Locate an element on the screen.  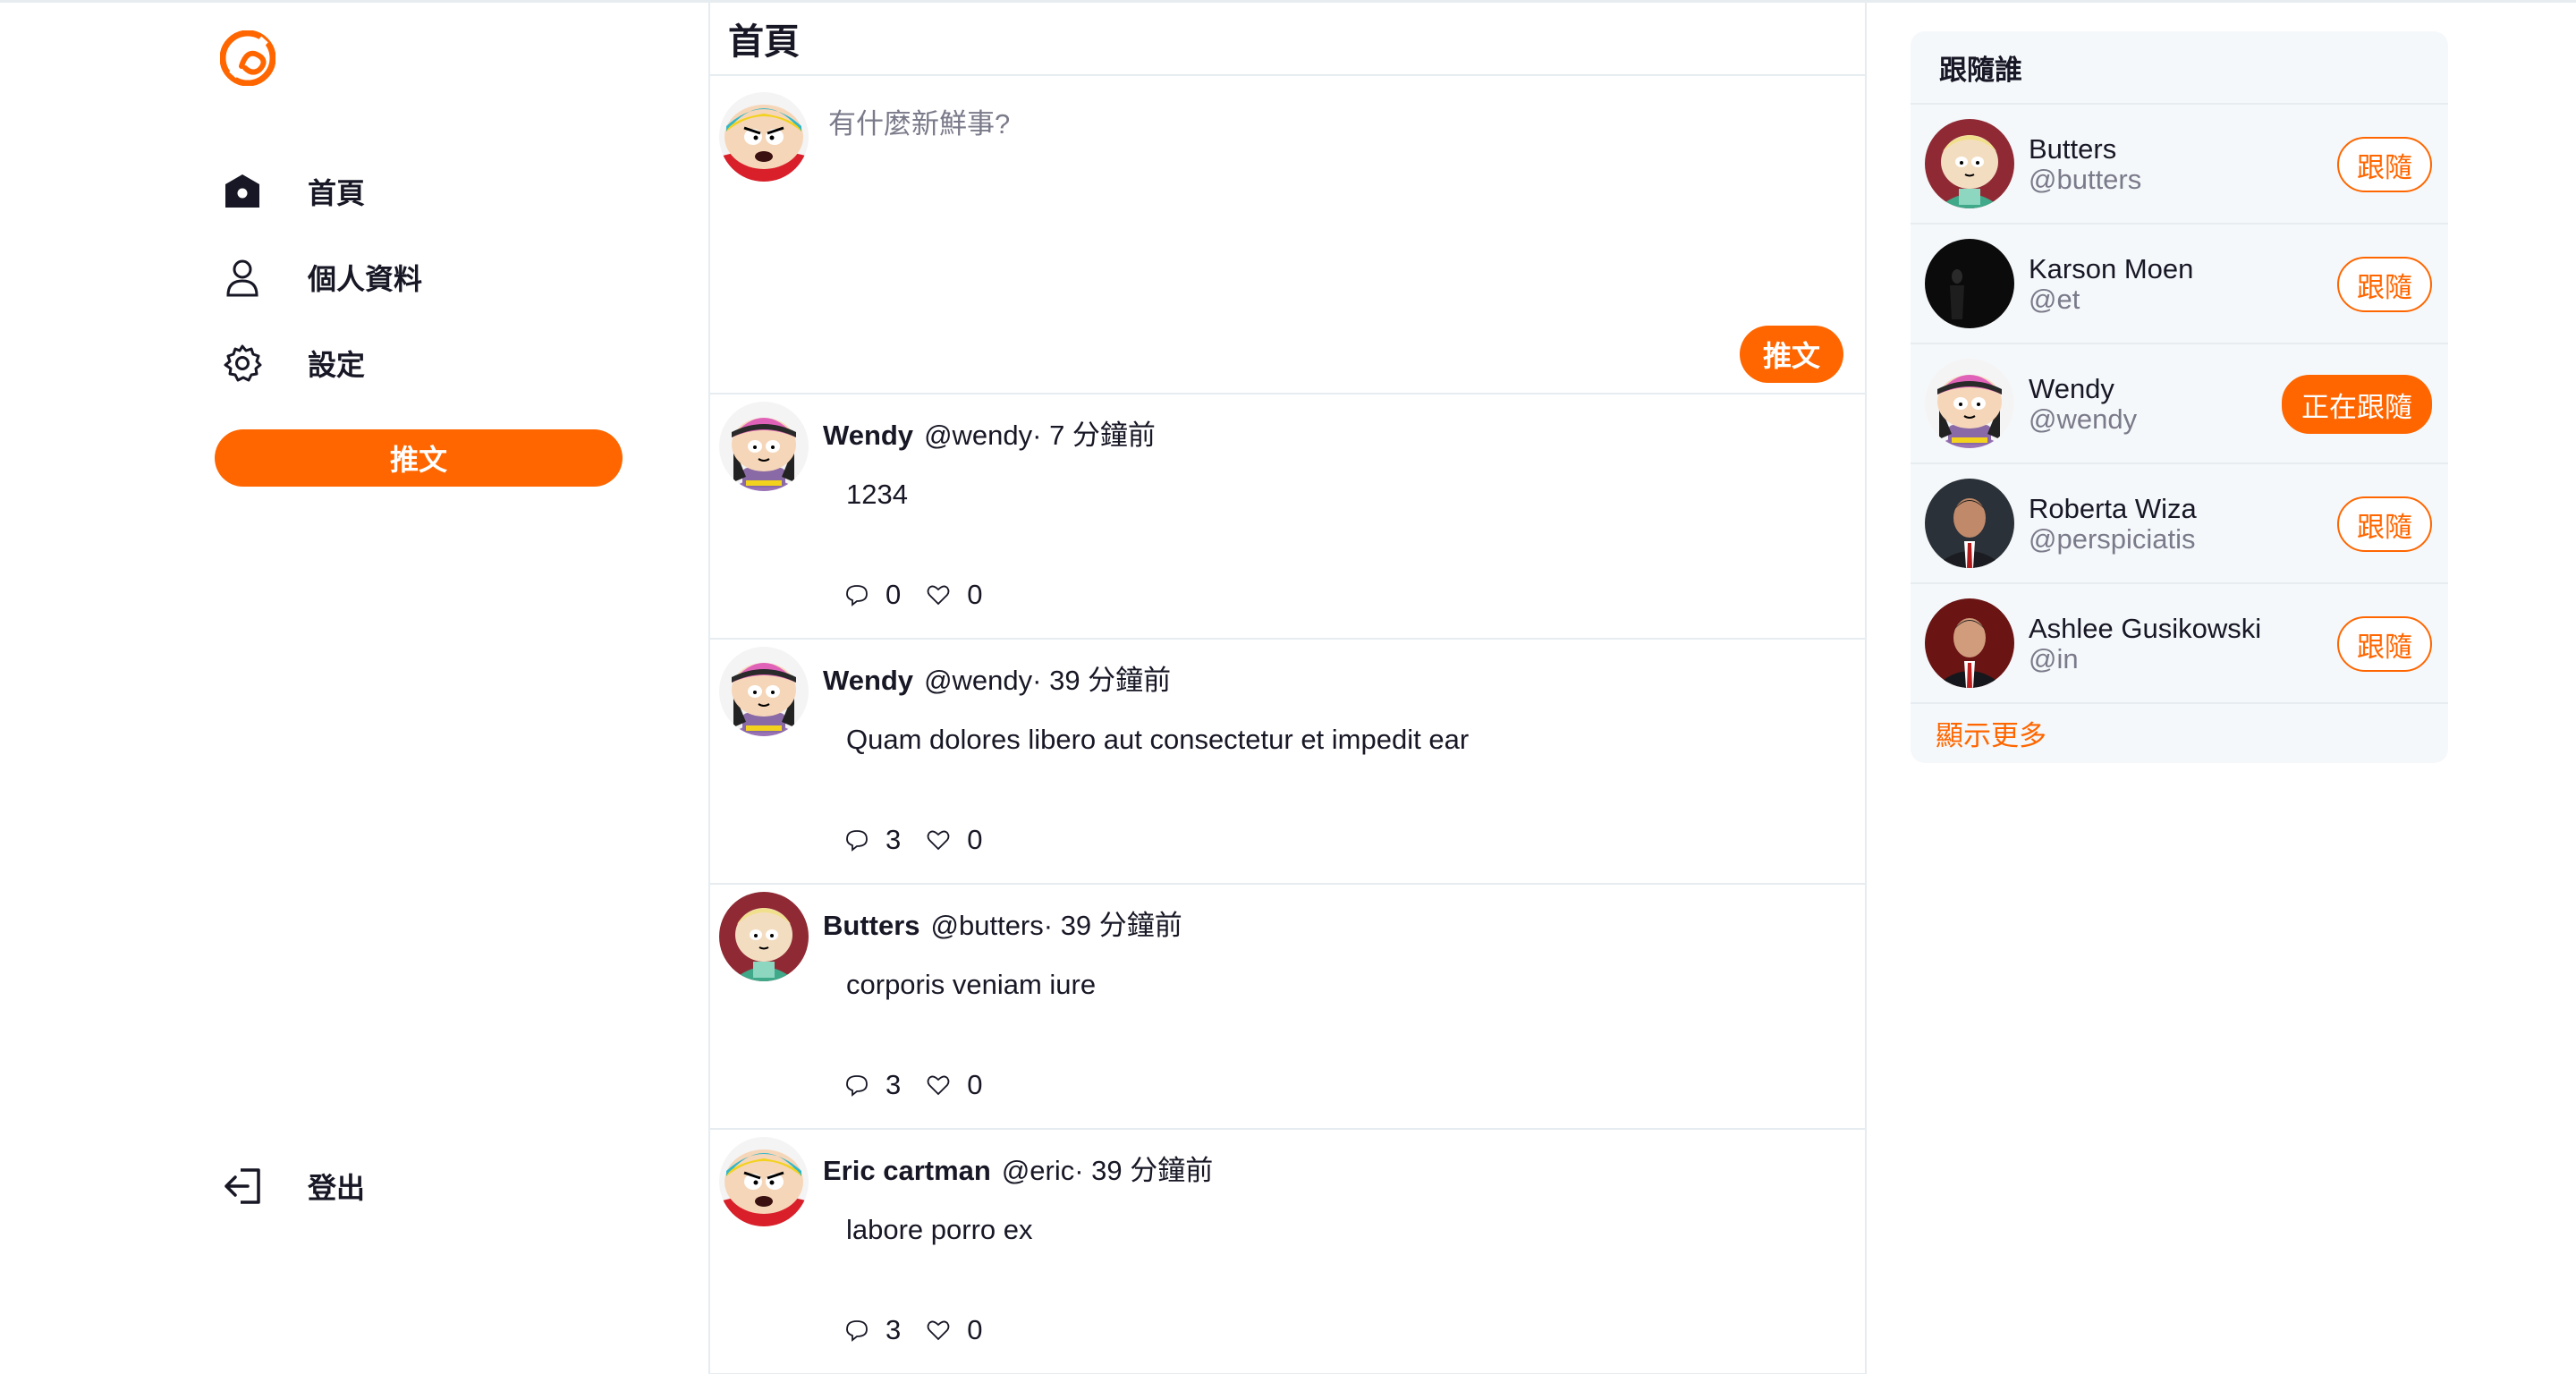
tweet-meta: Wendy @wendy· 39 分鐘前 is located at coordinates (997, 677).